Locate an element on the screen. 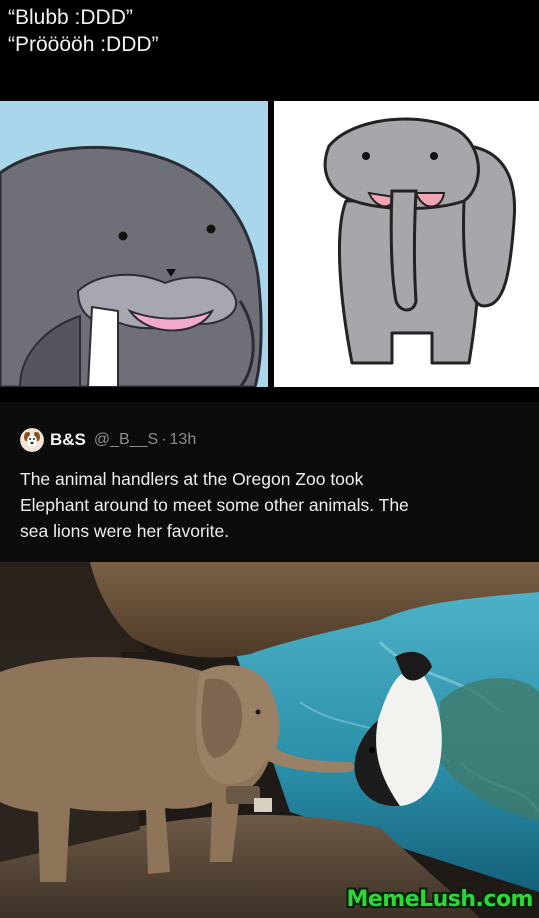  caption-line-1: “Blubb :DDD” is located at coordinates (70, 17).